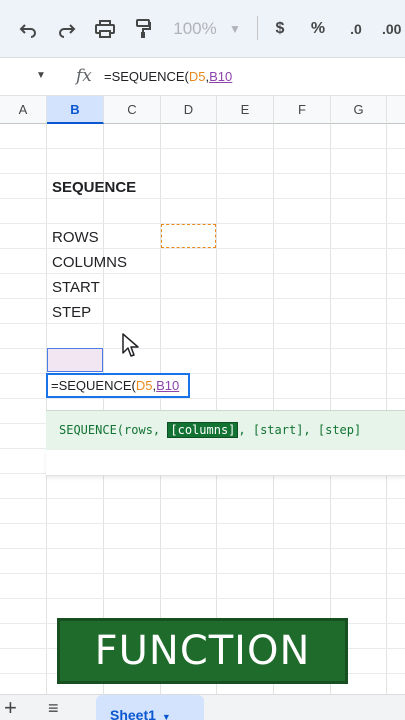 This screenshot has width=405, height=720. What do you see at coordinates (300, 430) in the screenshot?
I see `hint-remaining-arguments: , [start], [step]` at bounding box center [300, 430].